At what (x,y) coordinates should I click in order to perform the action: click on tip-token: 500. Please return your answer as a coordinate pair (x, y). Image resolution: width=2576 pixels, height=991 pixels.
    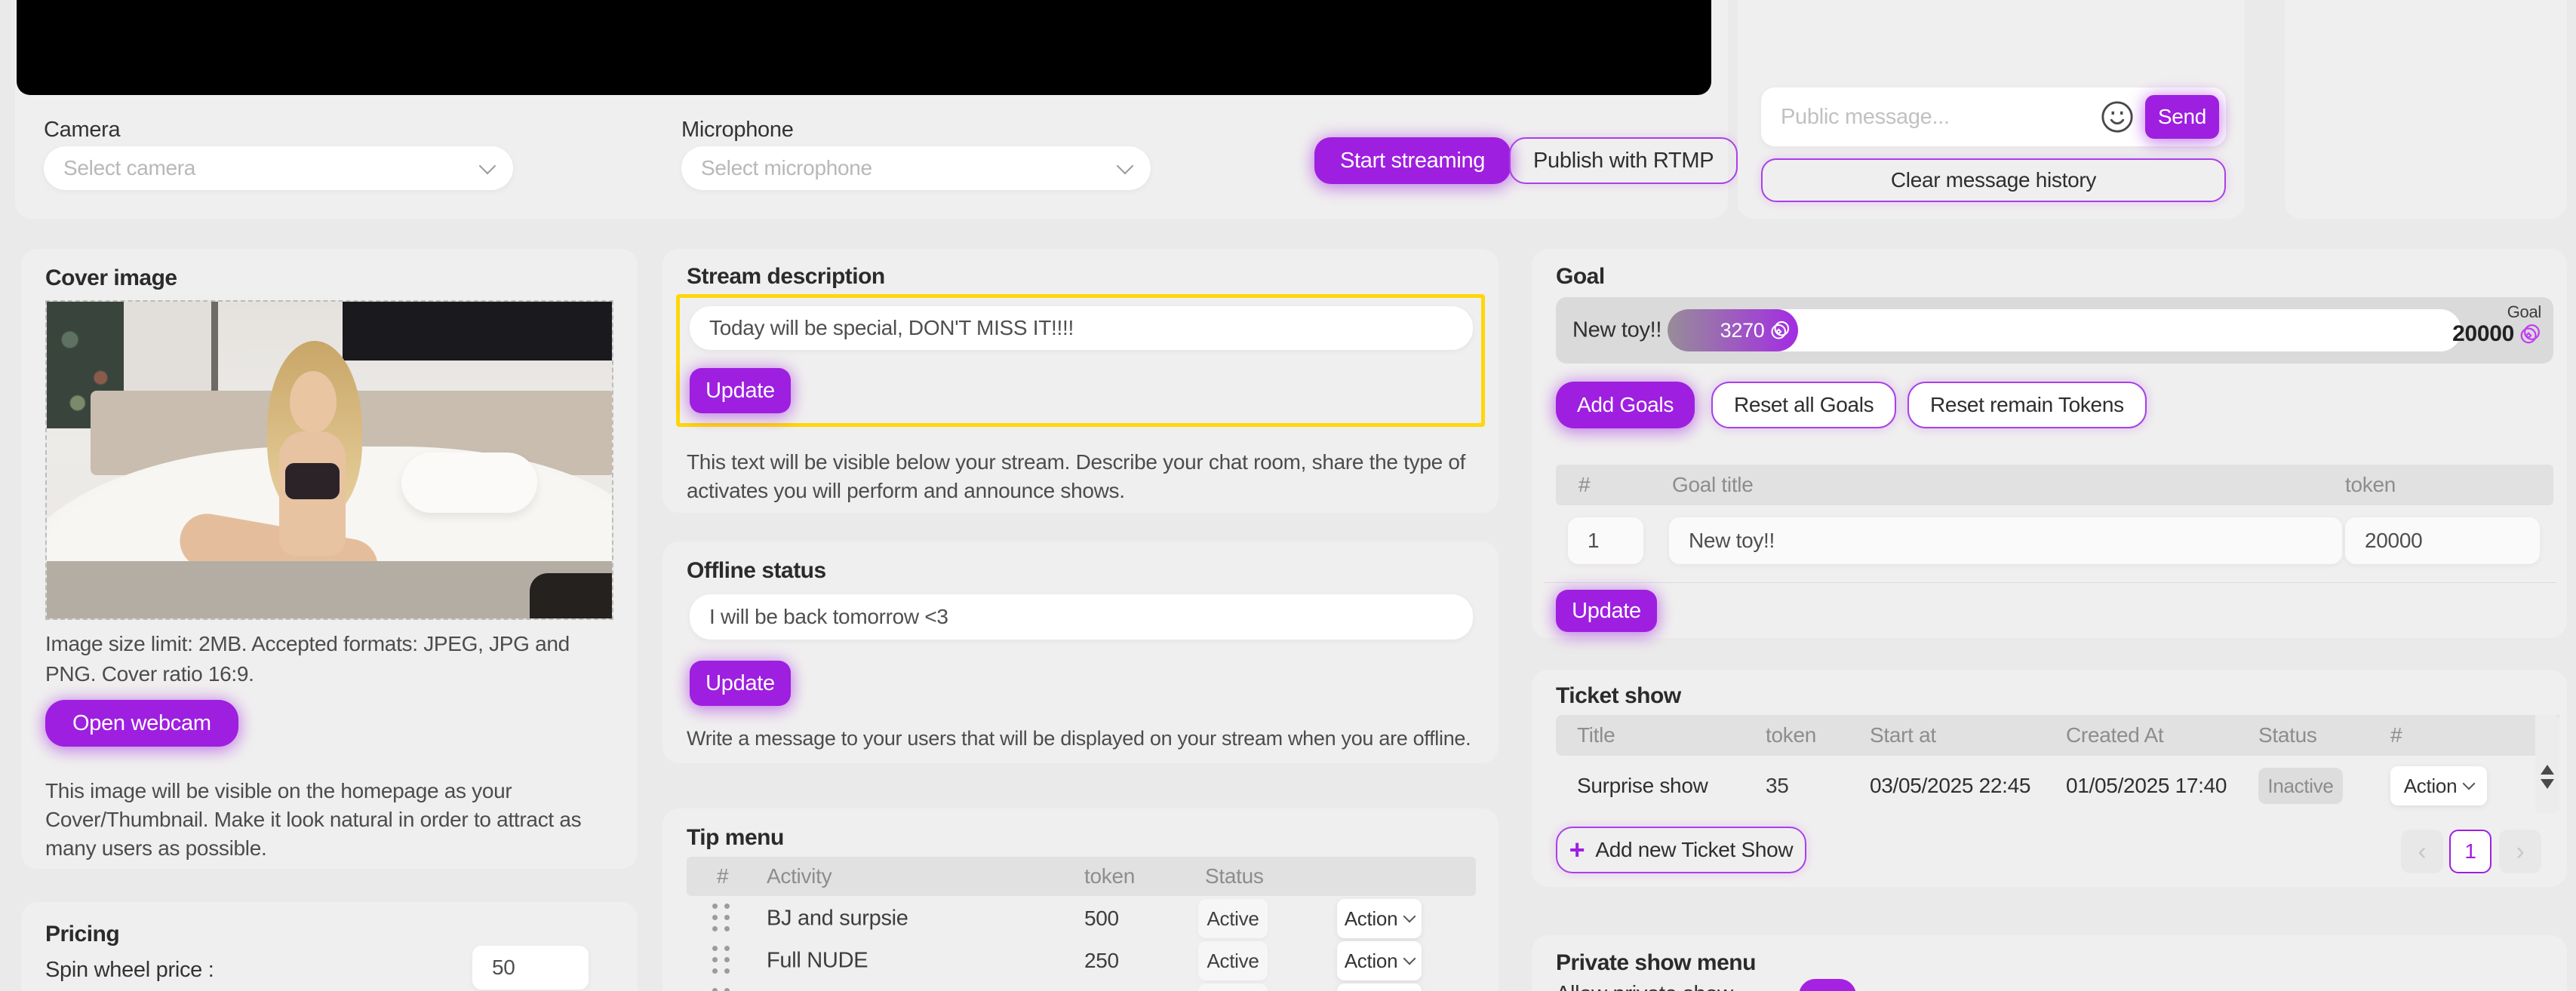
    Looking at the image, I should click on (1101, 918).